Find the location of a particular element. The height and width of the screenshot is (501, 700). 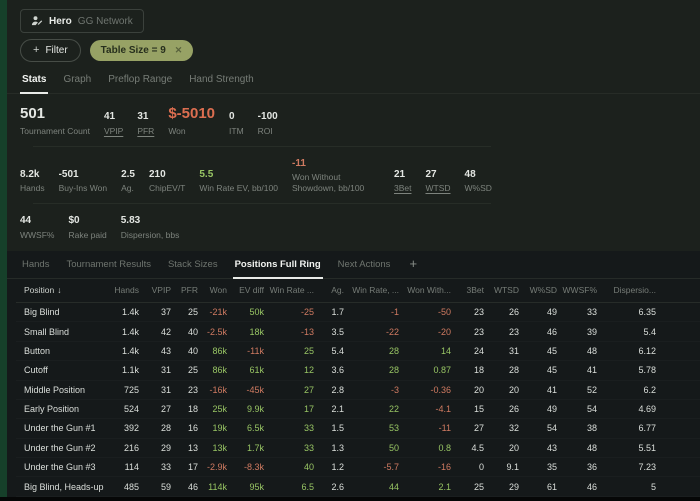

stat-cell: 6.5k is located at coordinates (255, 428).